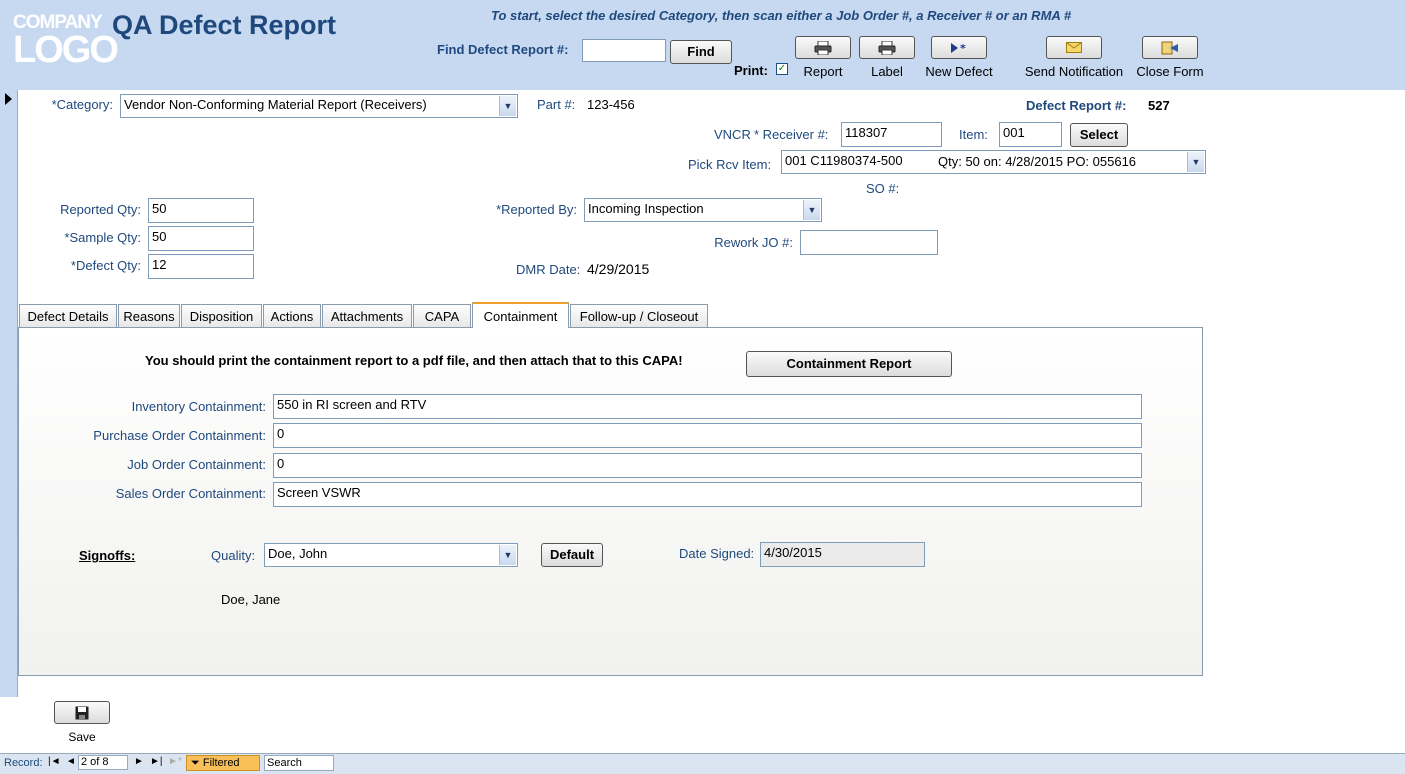  I want to click on reported-qty-input: 50, so click(201, 210).